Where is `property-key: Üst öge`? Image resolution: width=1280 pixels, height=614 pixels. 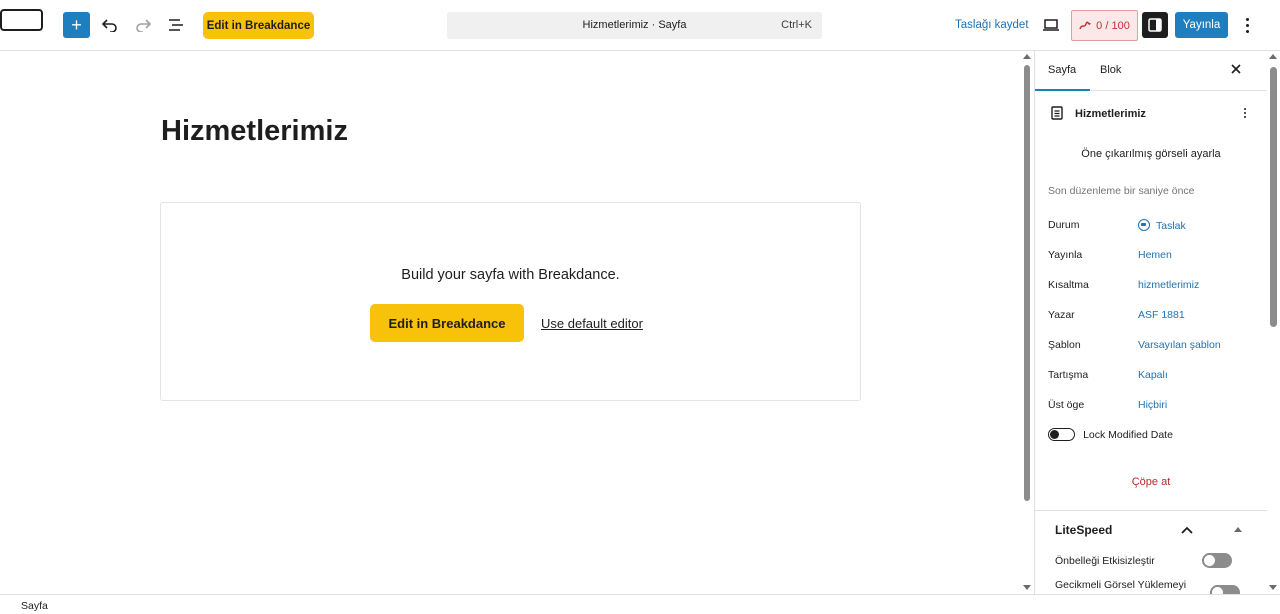 property-key: Üst öge is located at coordinates (1066, 405).